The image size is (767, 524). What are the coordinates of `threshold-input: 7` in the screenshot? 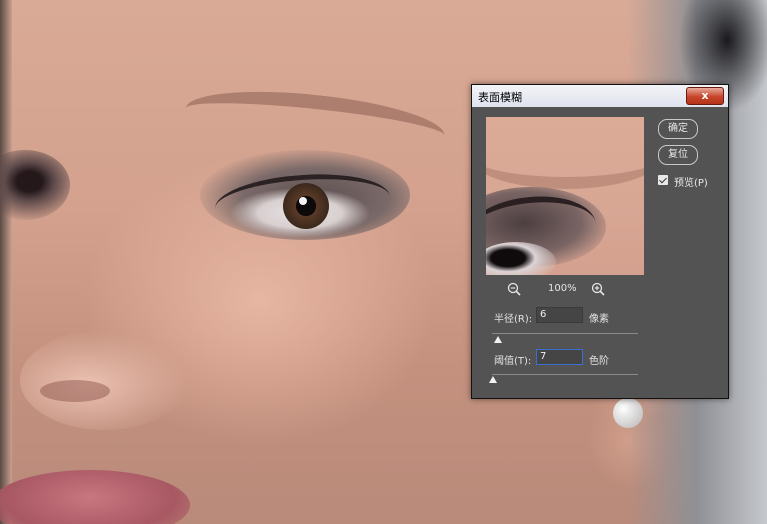 It's located at (559, 357).